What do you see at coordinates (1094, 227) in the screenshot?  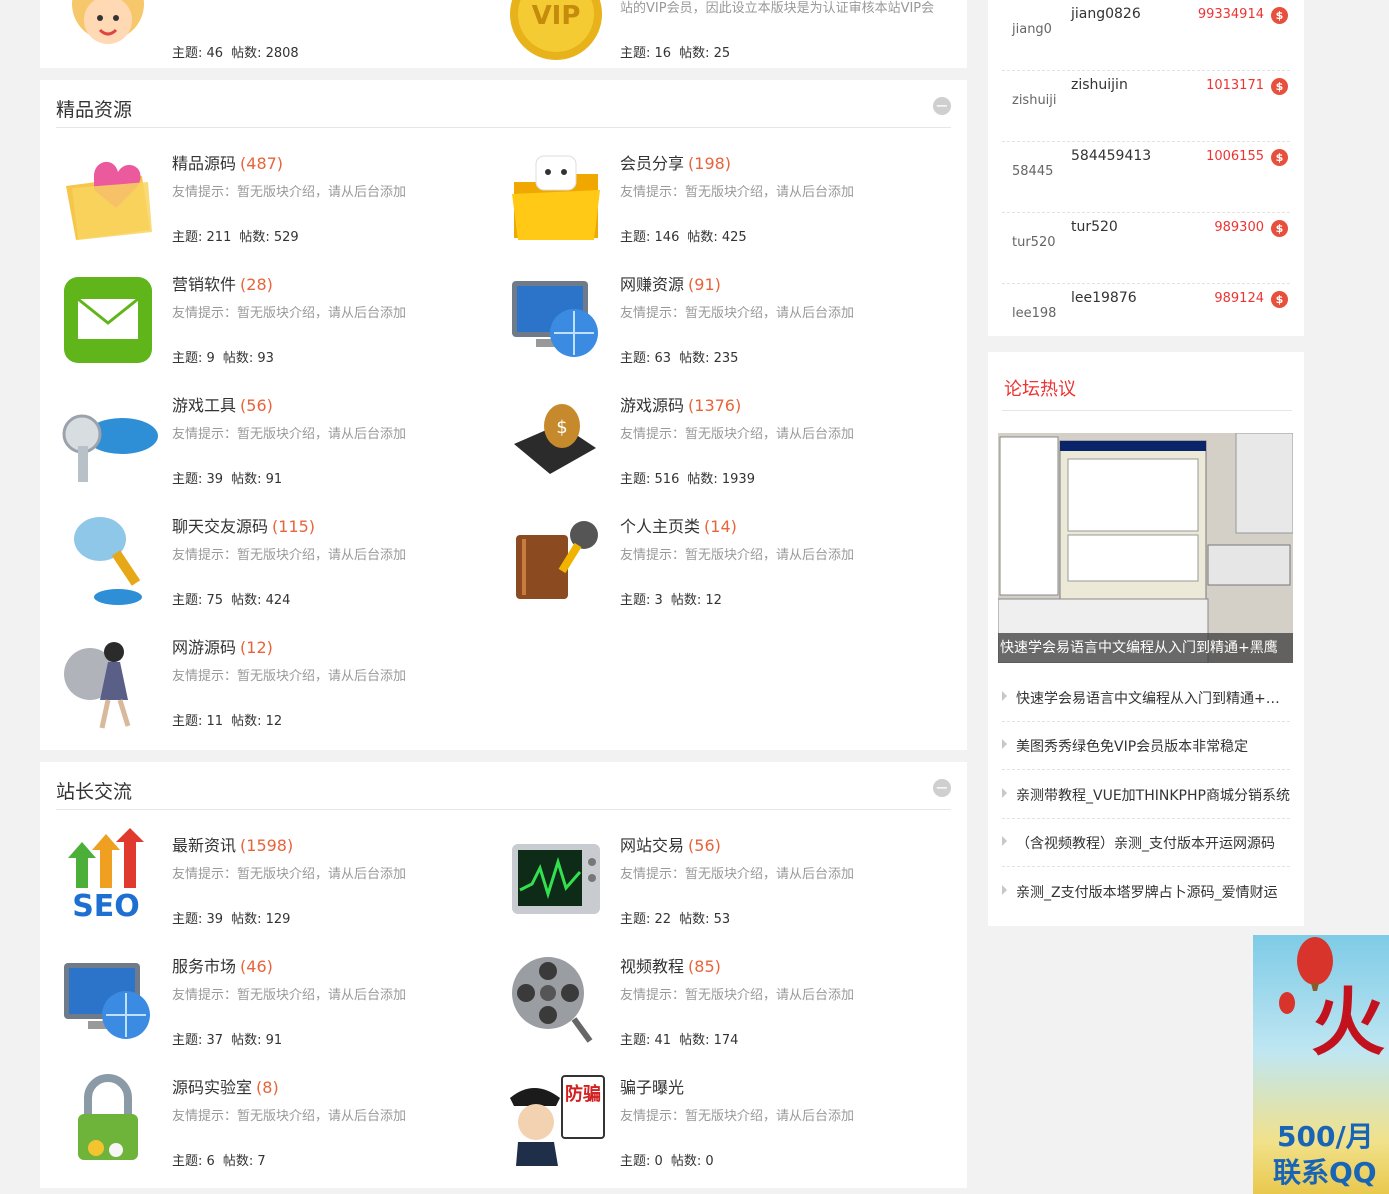 I see `username-link: tur520` at bounding box center [1094, 227].